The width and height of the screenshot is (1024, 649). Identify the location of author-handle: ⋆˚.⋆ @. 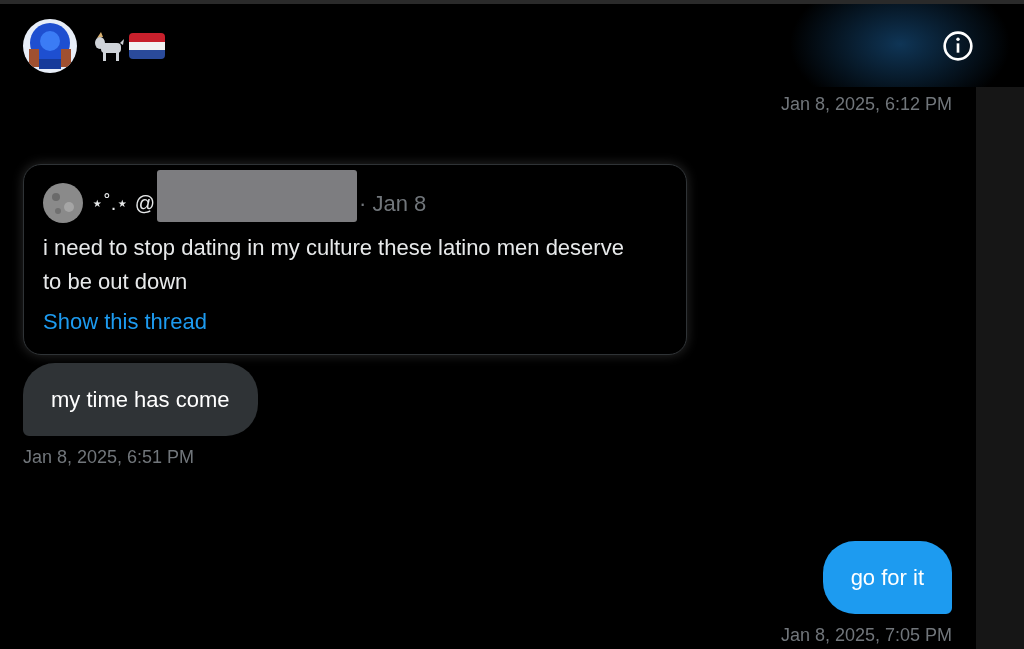
(123, 203).